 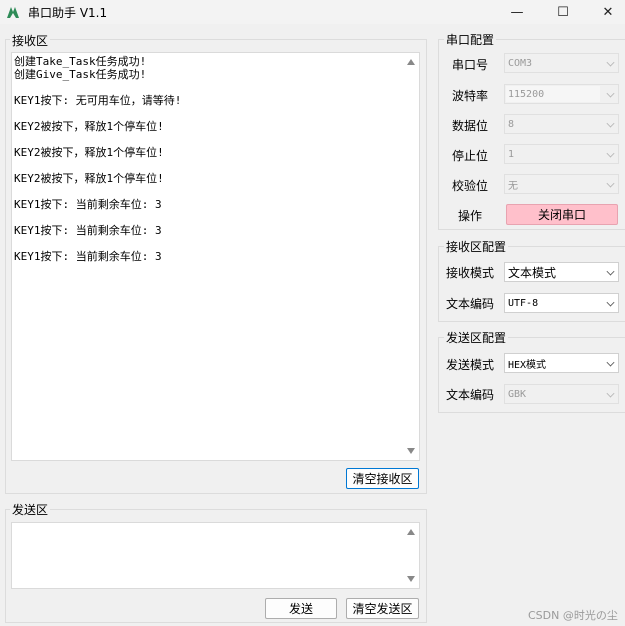 What do you see at coordinates (470, 395) in the screenshot?
I see `send-encoding-label: 文本编码` at bounding box center [470, 395].